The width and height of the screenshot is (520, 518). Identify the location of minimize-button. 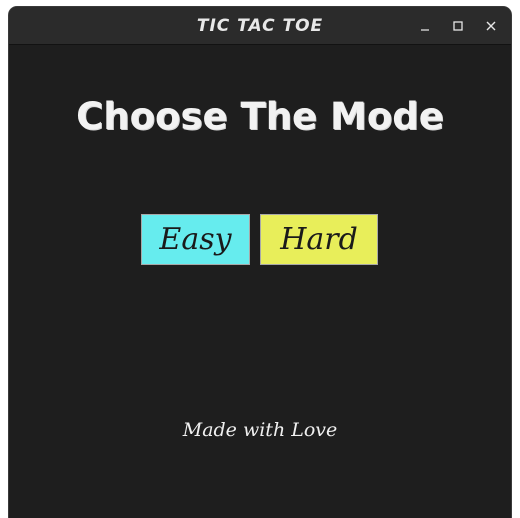
(425, 26).